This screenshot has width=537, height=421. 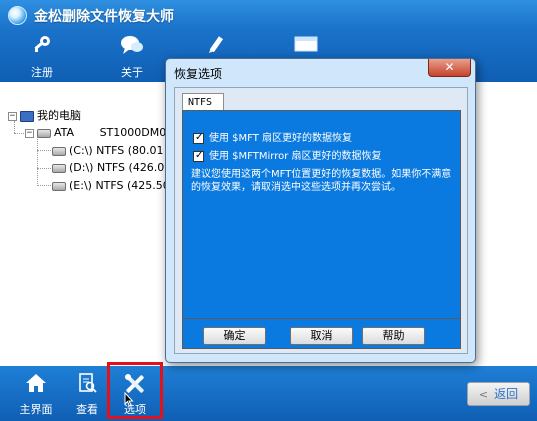 What do you see at coordinates (129, 400) in the screenshot?
I see `mouse-cursor-icon` at bounding box center [129, 400].